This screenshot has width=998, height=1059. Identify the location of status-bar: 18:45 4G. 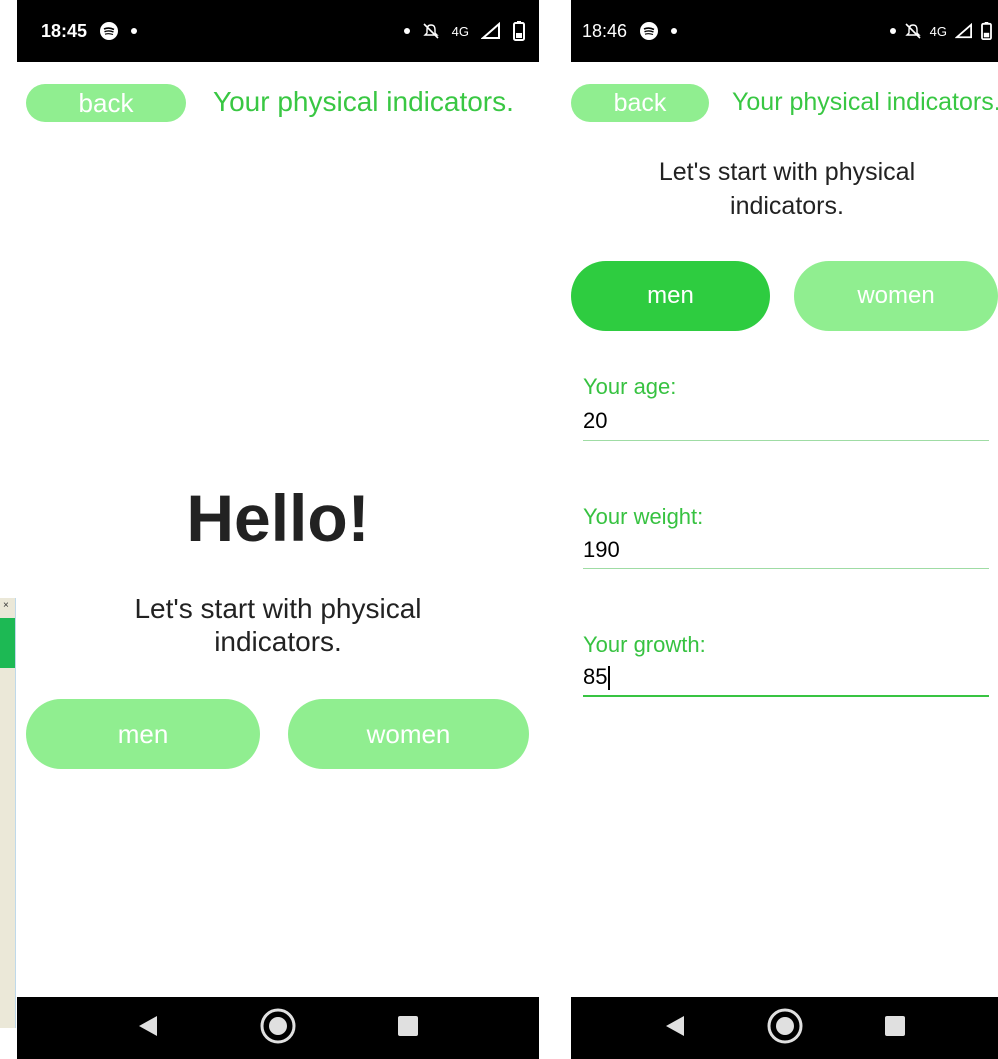
(278, 31).